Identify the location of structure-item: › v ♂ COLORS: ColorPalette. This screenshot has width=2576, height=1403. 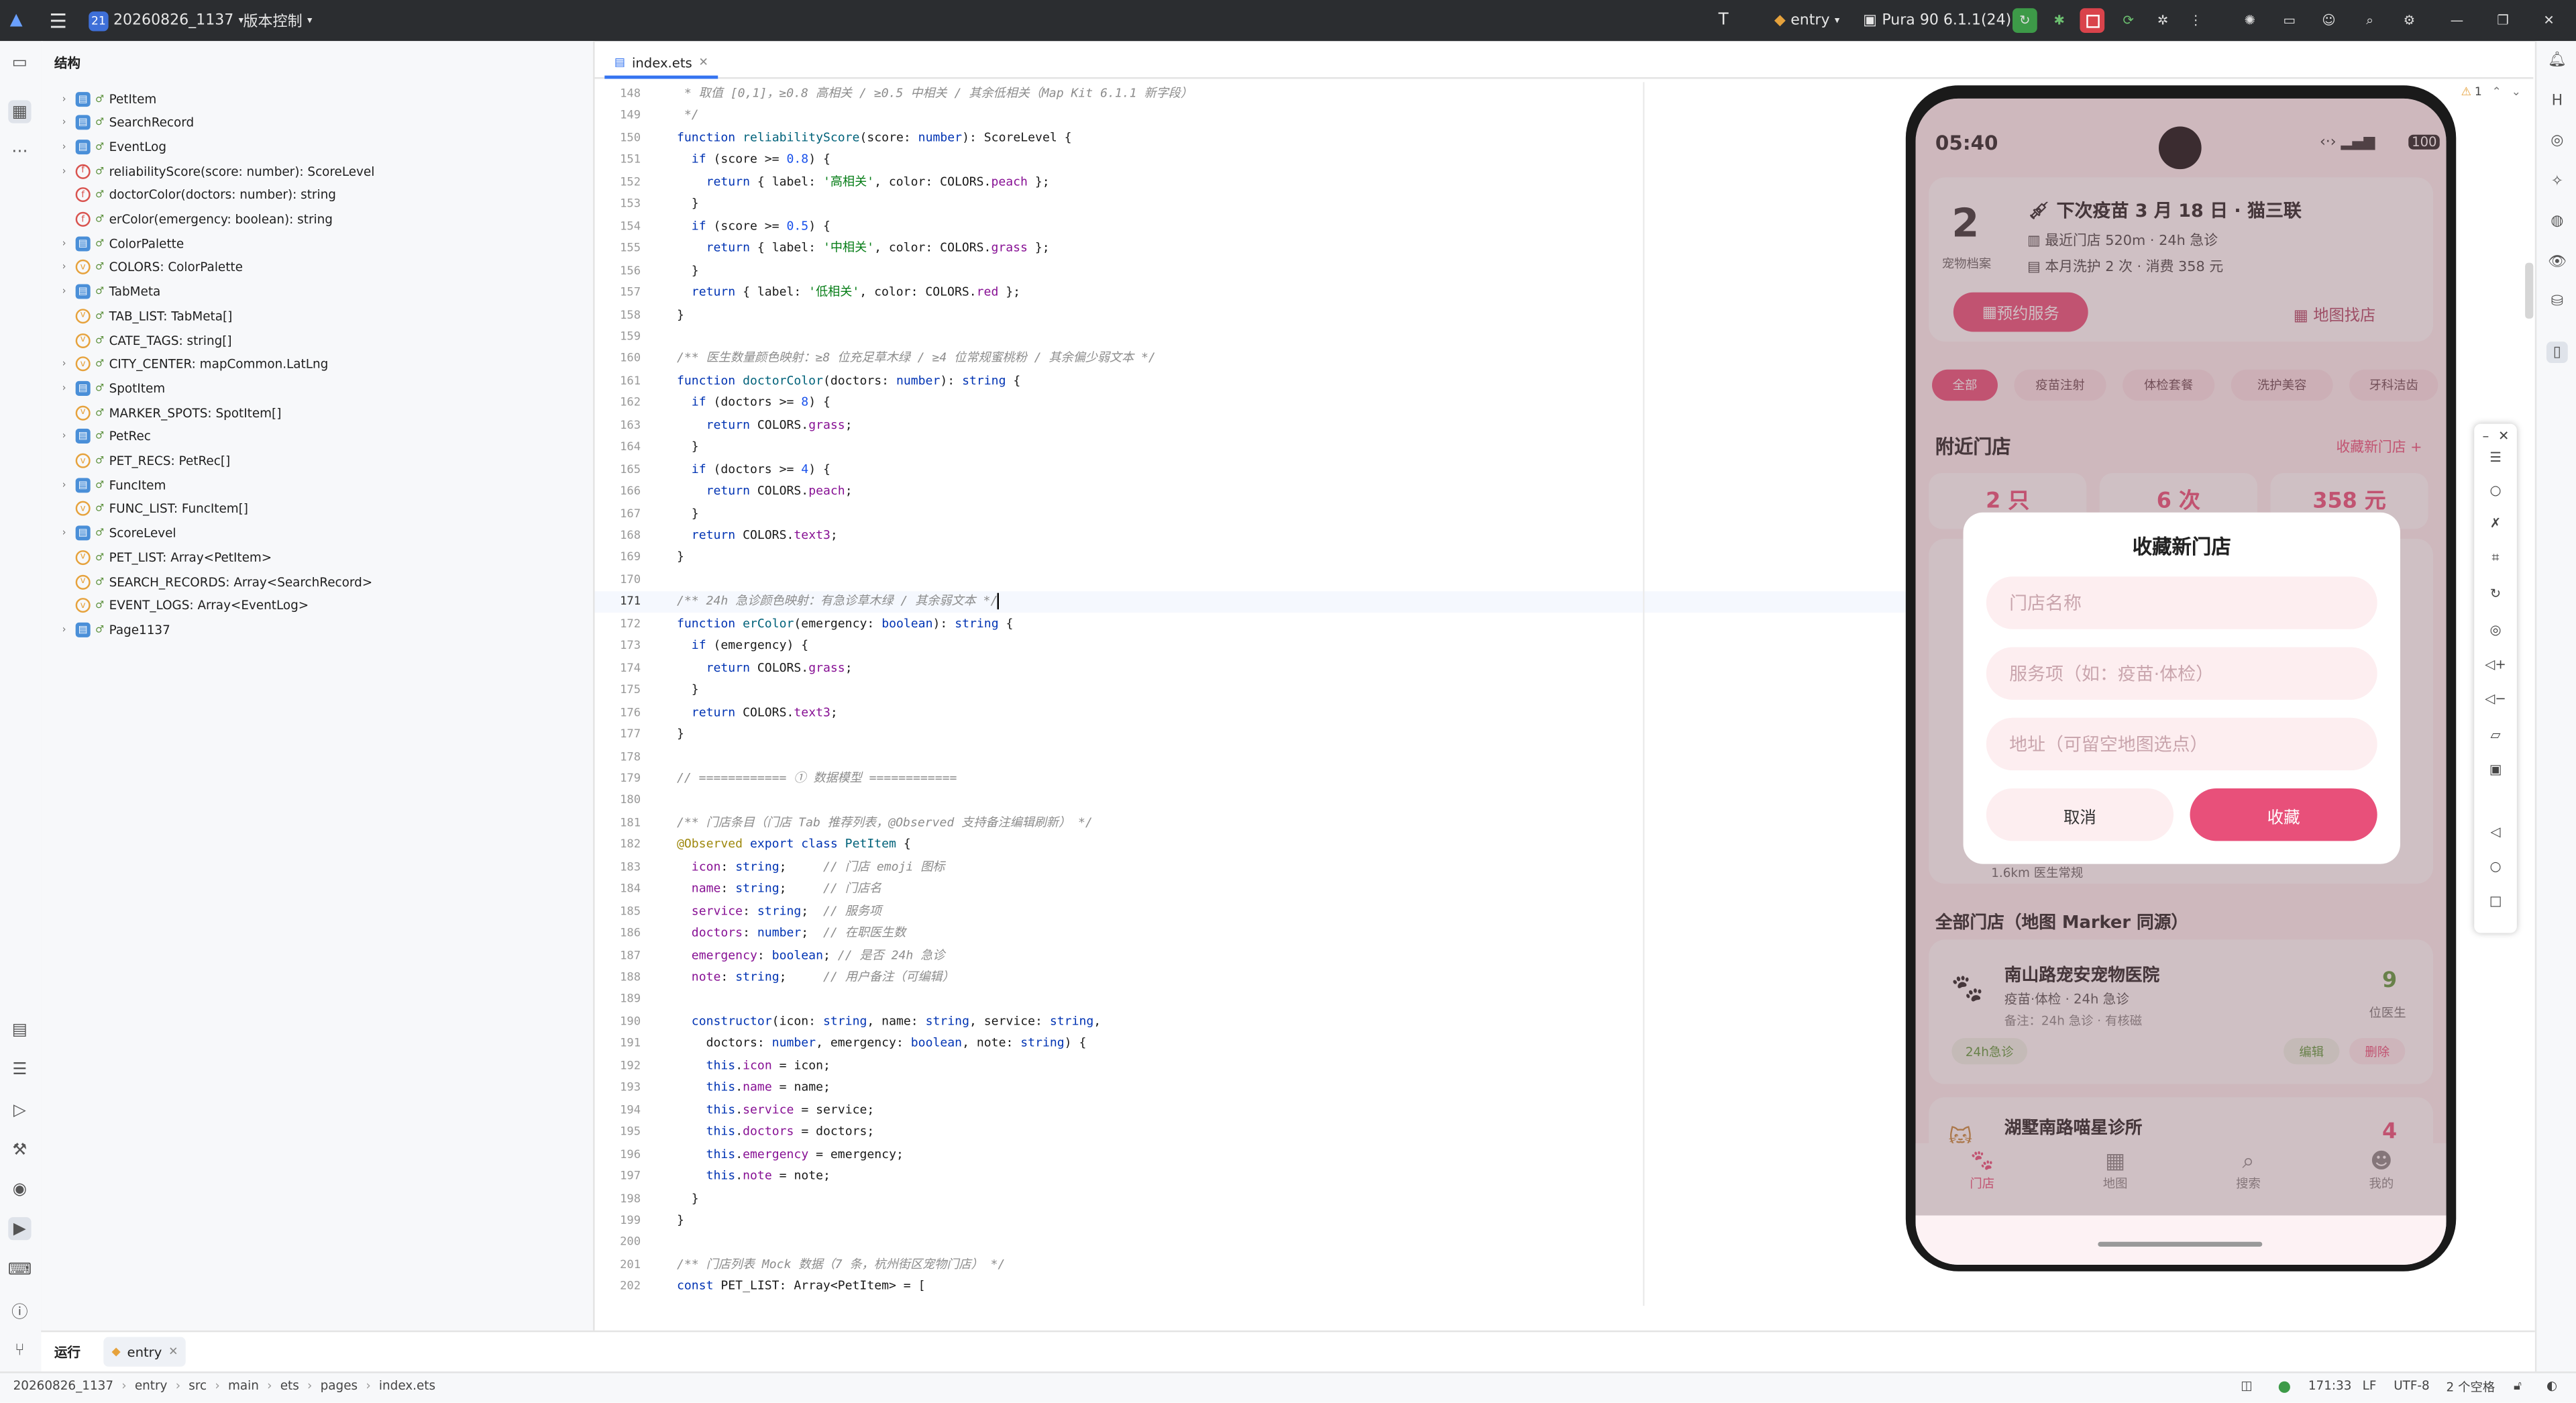
(150, 268).